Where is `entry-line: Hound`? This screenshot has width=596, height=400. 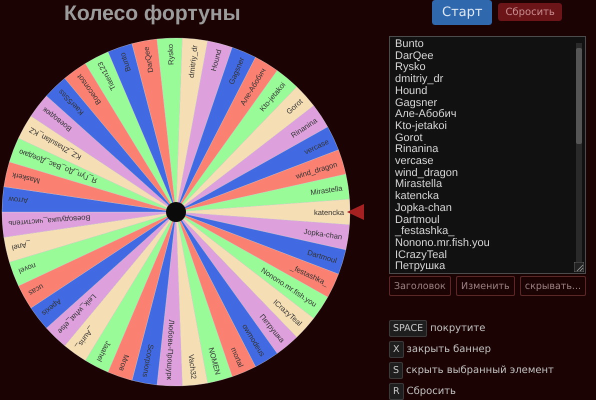
entry-line: Hound is located at coordinates (411, 92).